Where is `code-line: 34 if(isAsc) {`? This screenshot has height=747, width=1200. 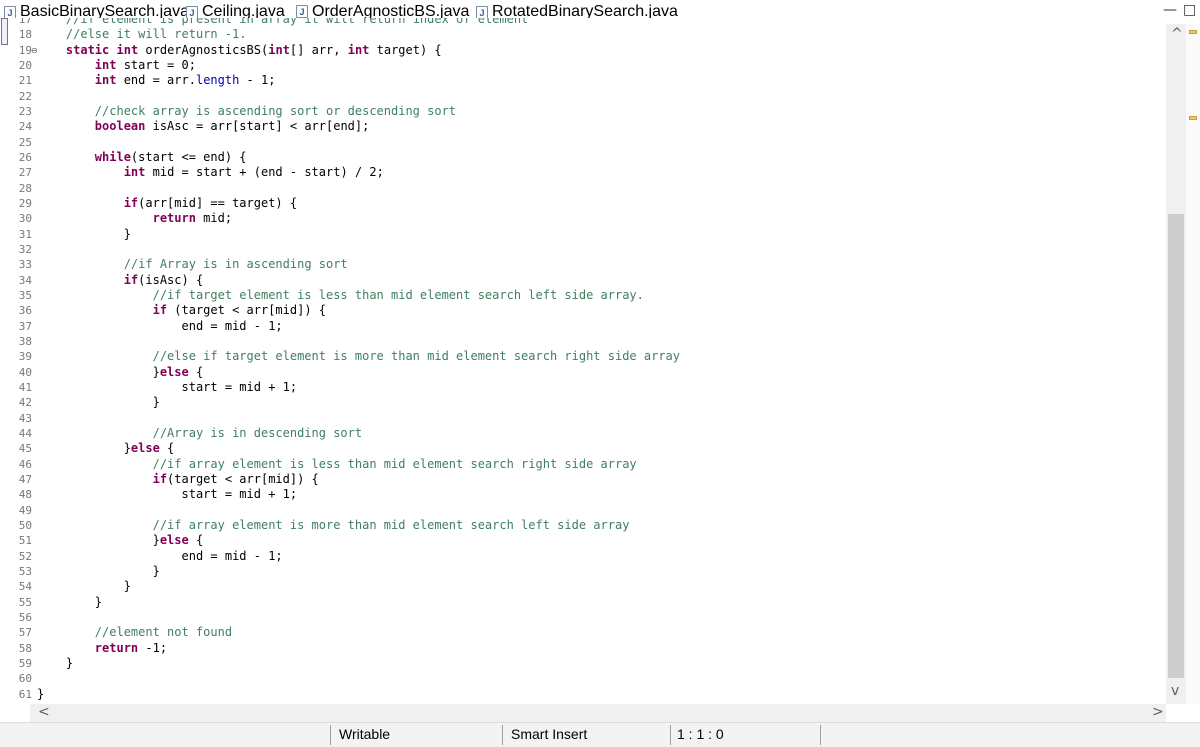 code-line: 34 if(isAsc) { is located at coordinates (583, 280).